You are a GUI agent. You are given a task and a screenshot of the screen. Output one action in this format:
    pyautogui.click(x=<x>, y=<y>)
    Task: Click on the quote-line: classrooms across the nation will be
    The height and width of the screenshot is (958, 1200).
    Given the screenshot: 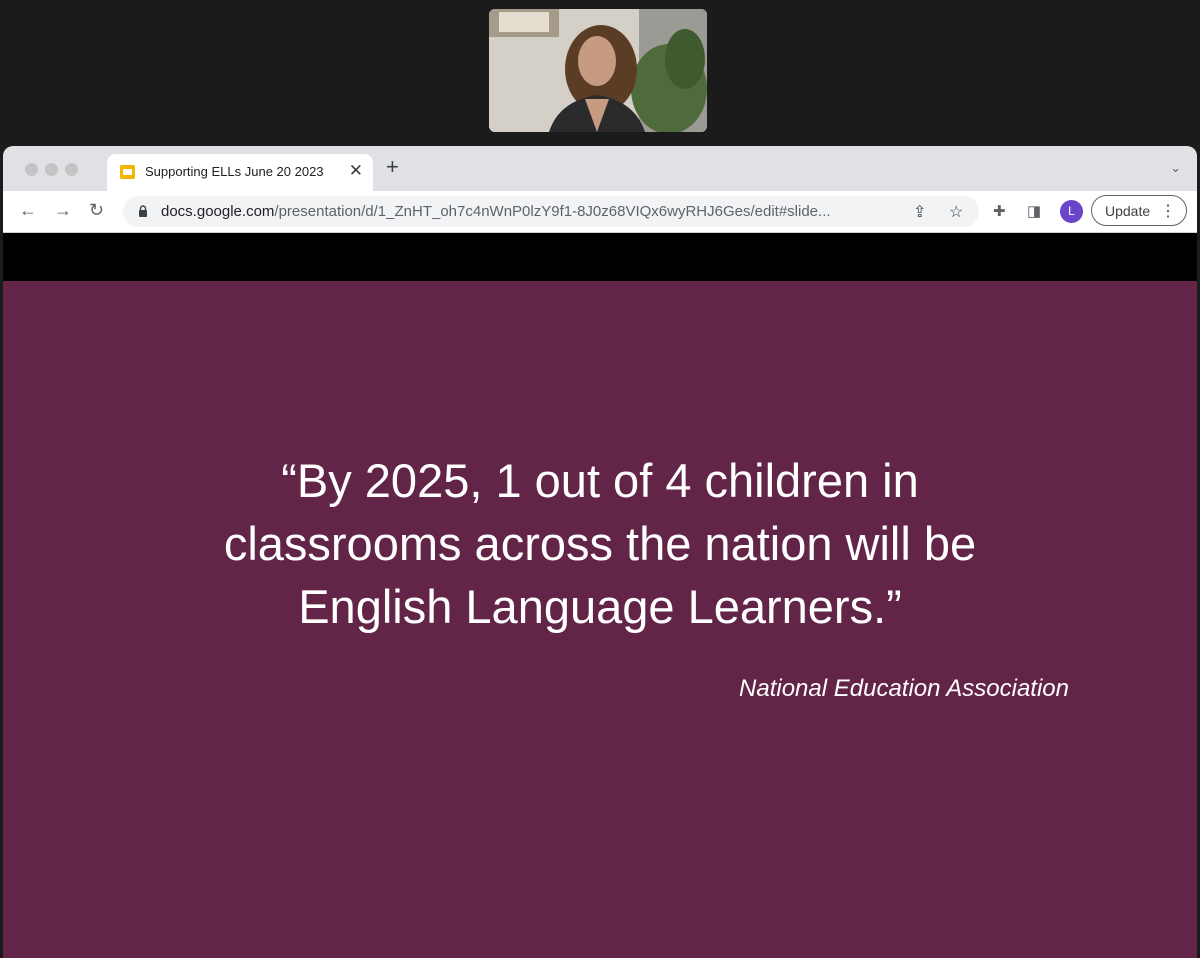 What is the action you would take?
    pyautogui.click(x=600, y=543)
    